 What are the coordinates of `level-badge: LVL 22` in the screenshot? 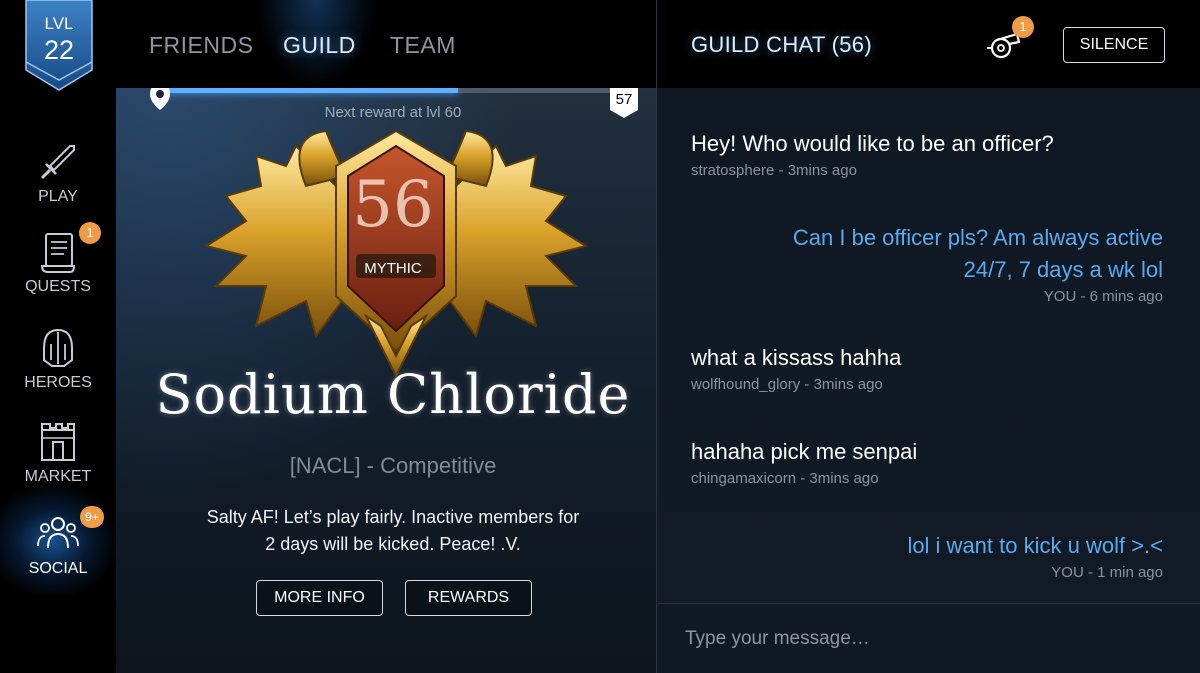 It's located at (59, 46).